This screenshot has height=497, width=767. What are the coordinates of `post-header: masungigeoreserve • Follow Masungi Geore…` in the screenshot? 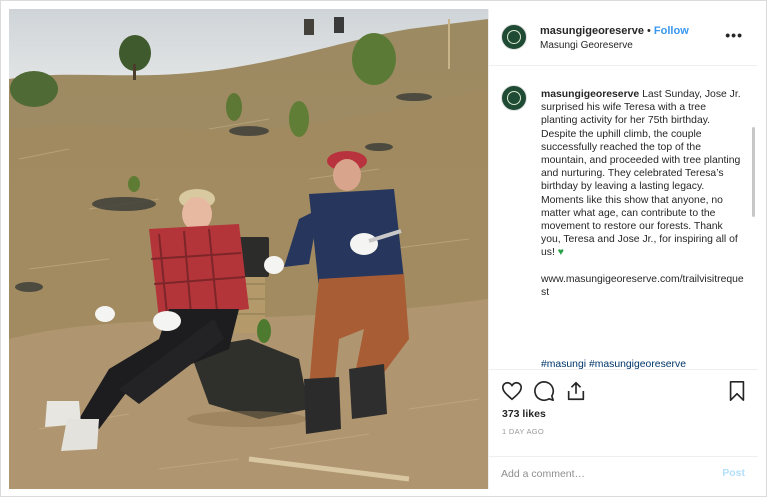 It's located at (623, 37).